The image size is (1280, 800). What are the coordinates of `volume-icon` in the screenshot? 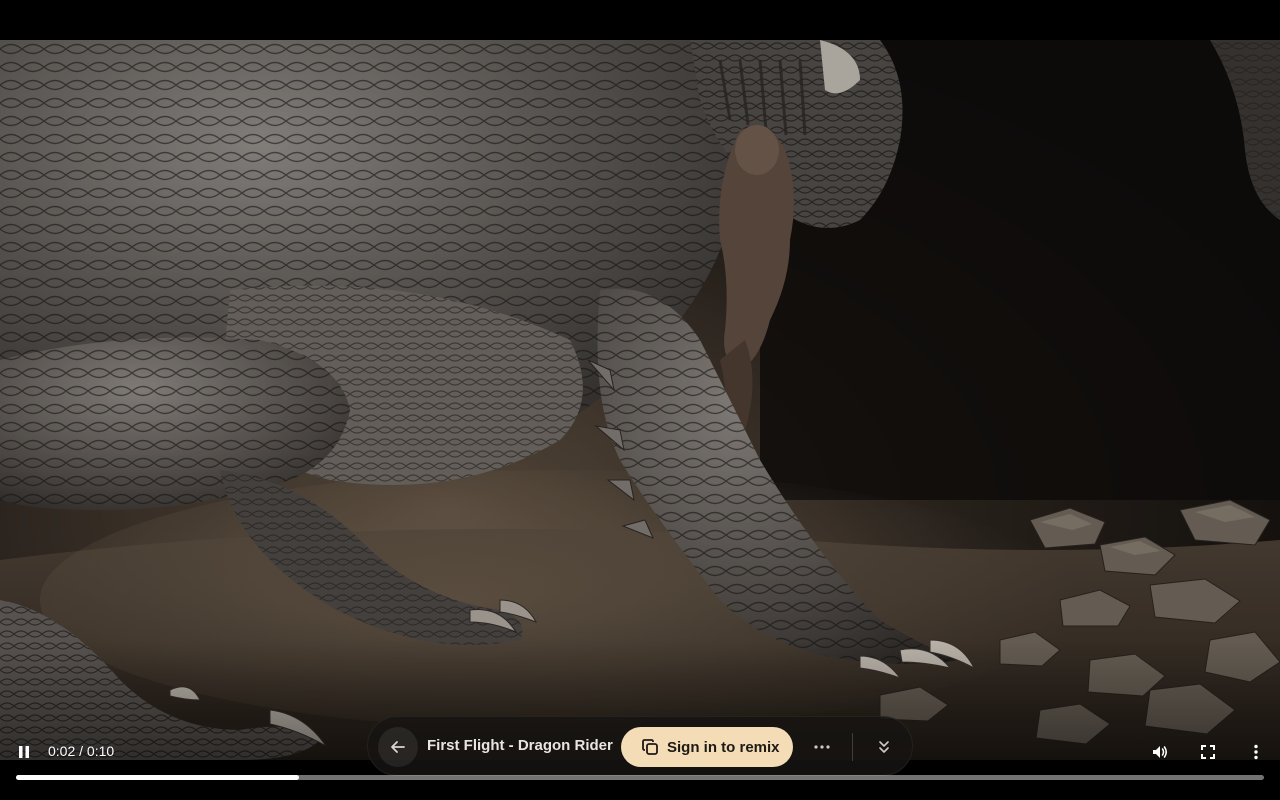 It's located at (1160, 752).